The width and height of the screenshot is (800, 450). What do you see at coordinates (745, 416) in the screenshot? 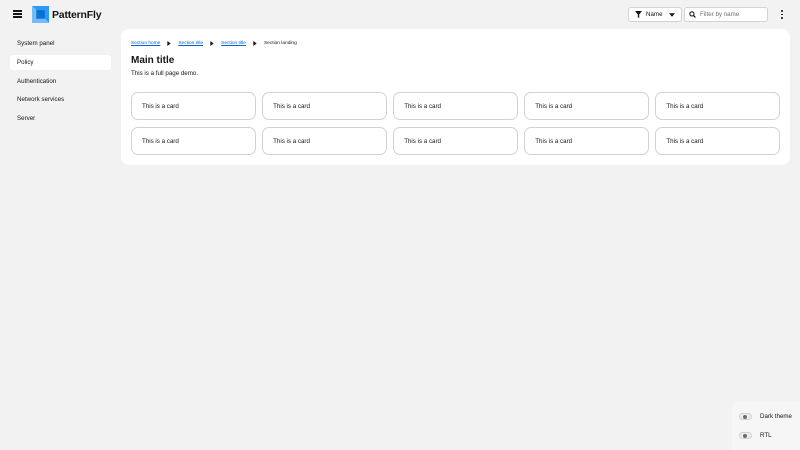
I see `dark-theme-switch` at bounding box center [745, 416].